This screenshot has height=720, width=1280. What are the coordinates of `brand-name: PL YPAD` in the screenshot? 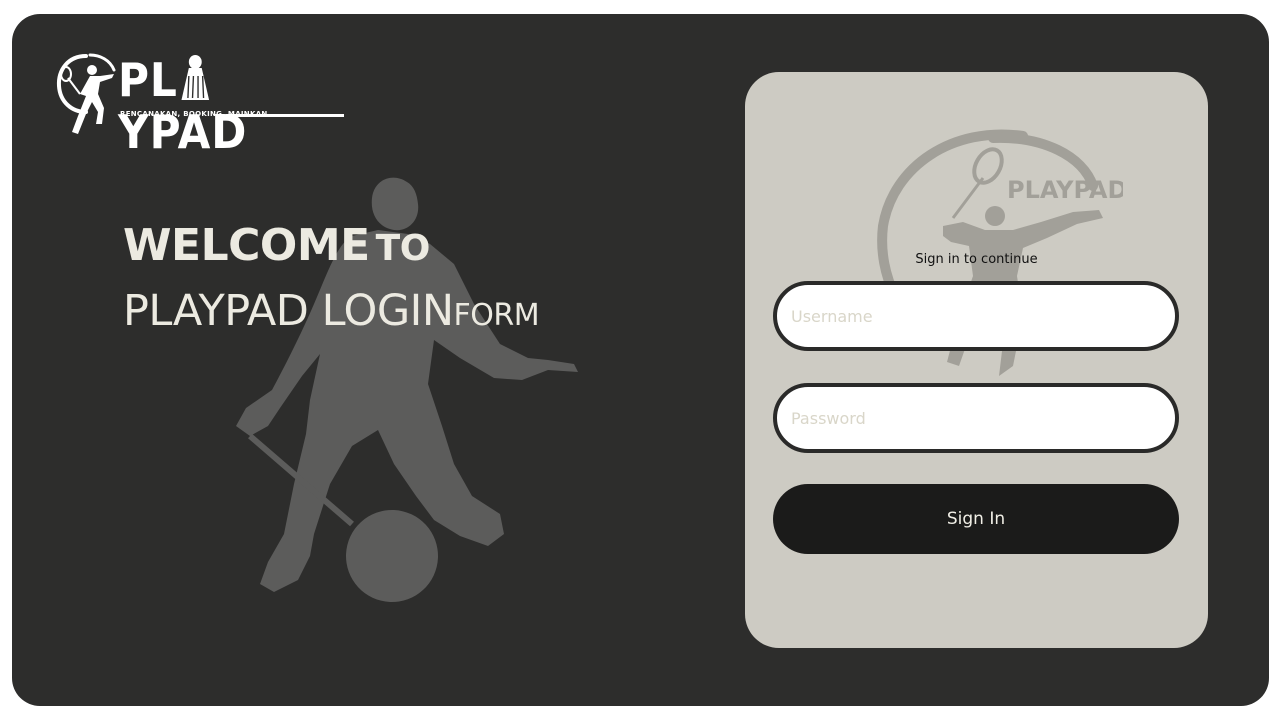 It's located at (227, 106).